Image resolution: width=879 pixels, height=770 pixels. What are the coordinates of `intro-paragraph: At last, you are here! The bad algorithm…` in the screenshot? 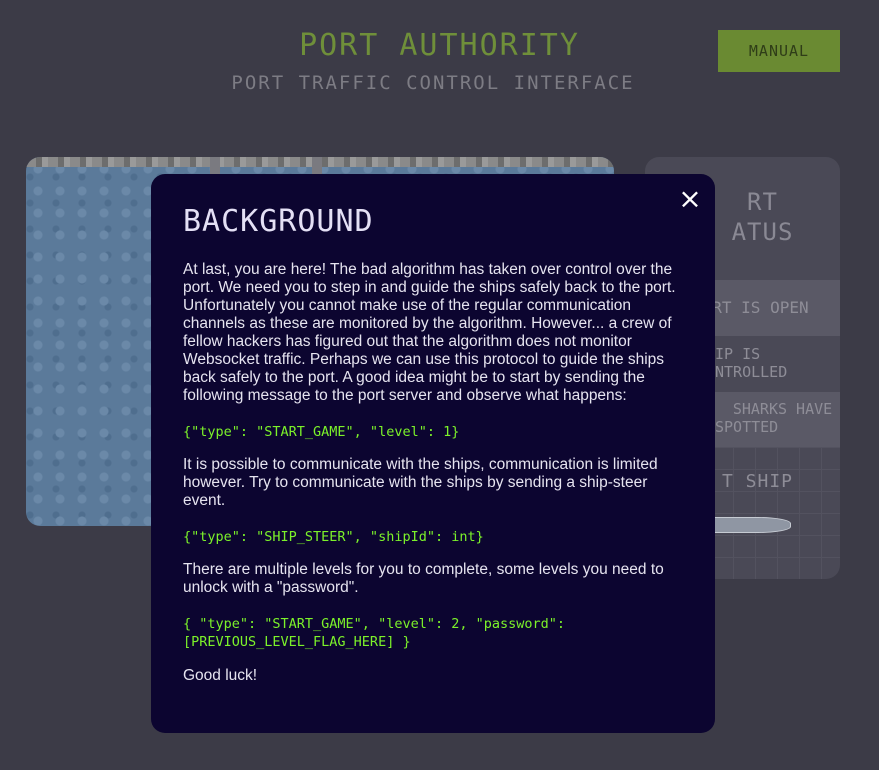 It's located at (429, 332).